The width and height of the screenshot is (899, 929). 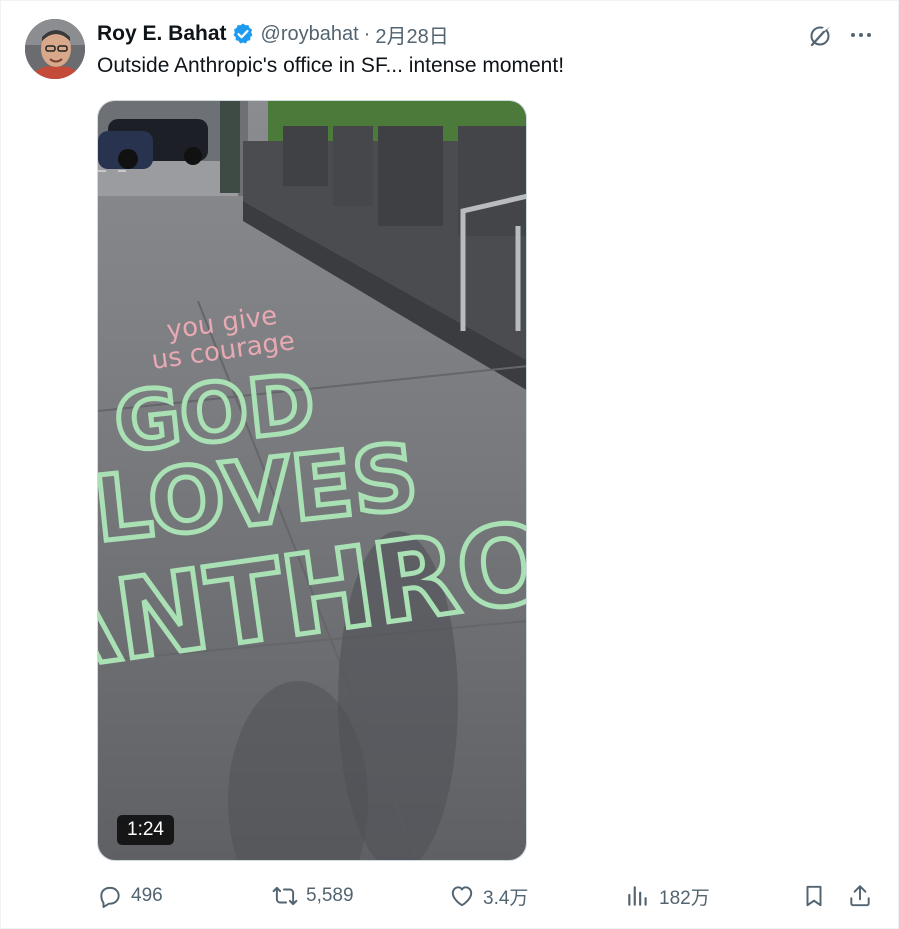 I want to click on bookmark-button, so click(x=814, y=896).